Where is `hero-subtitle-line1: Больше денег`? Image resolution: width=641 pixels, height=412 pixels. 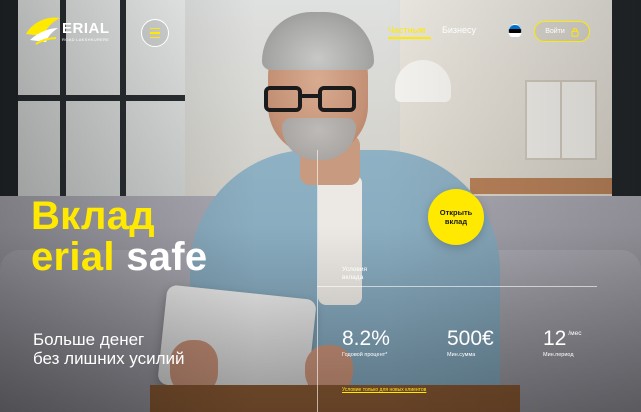 hero-subtitle-line1: Больше денег is located at coordinates (89, 339).